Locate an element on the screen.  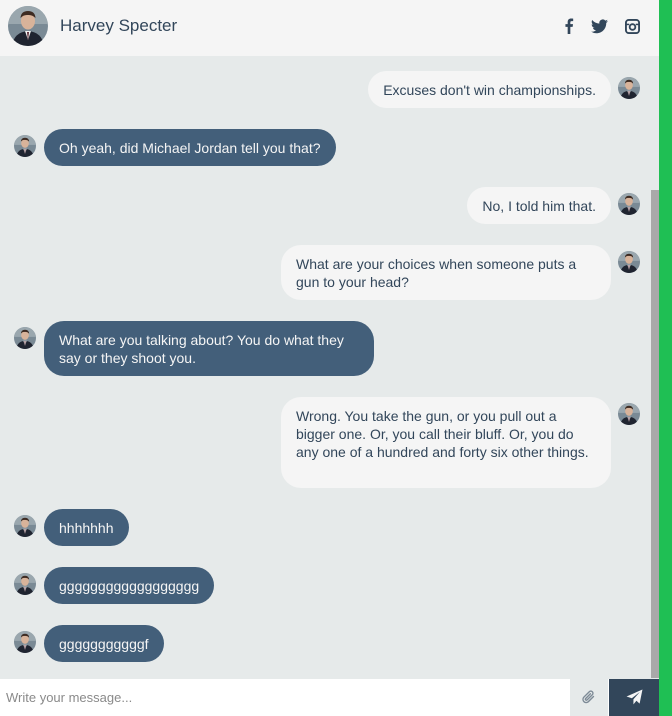
message-bubble-reply: Excuses don't win championships. is located at coordinates (489, 89).